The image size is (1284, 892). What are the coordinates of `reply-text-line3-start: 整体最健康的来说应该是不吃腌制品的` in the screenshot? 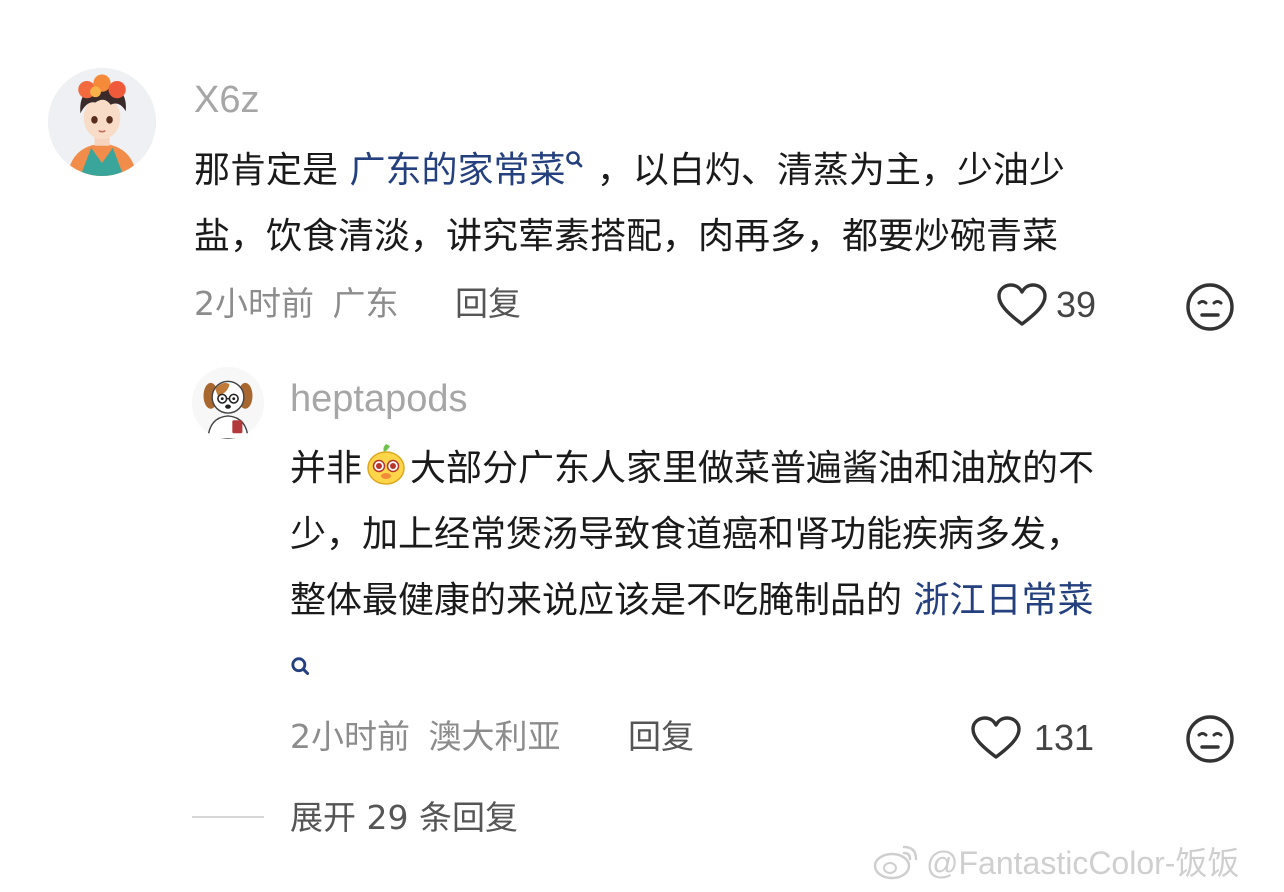 It's located at (602, 600).